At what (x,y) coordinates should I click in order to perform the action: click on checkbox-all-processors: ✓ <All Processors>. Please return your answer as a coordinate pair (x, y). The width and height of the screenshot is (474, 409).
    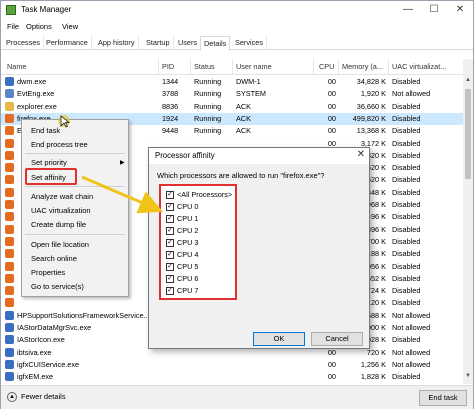
    Looking at the image, I should click on (199, 195).